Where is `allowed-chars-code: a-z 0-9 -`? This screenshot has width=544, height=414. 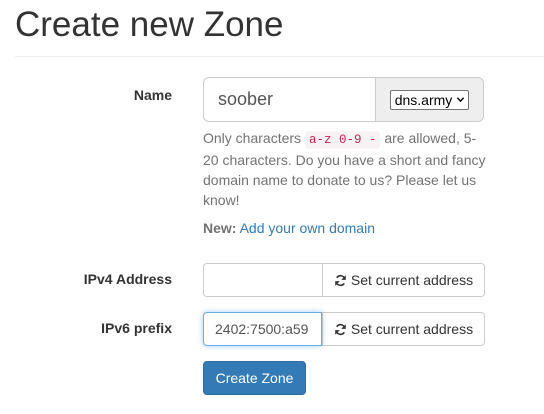 allowed-chars-code: a-z 0-9 - is located at coordinates (342, 140).